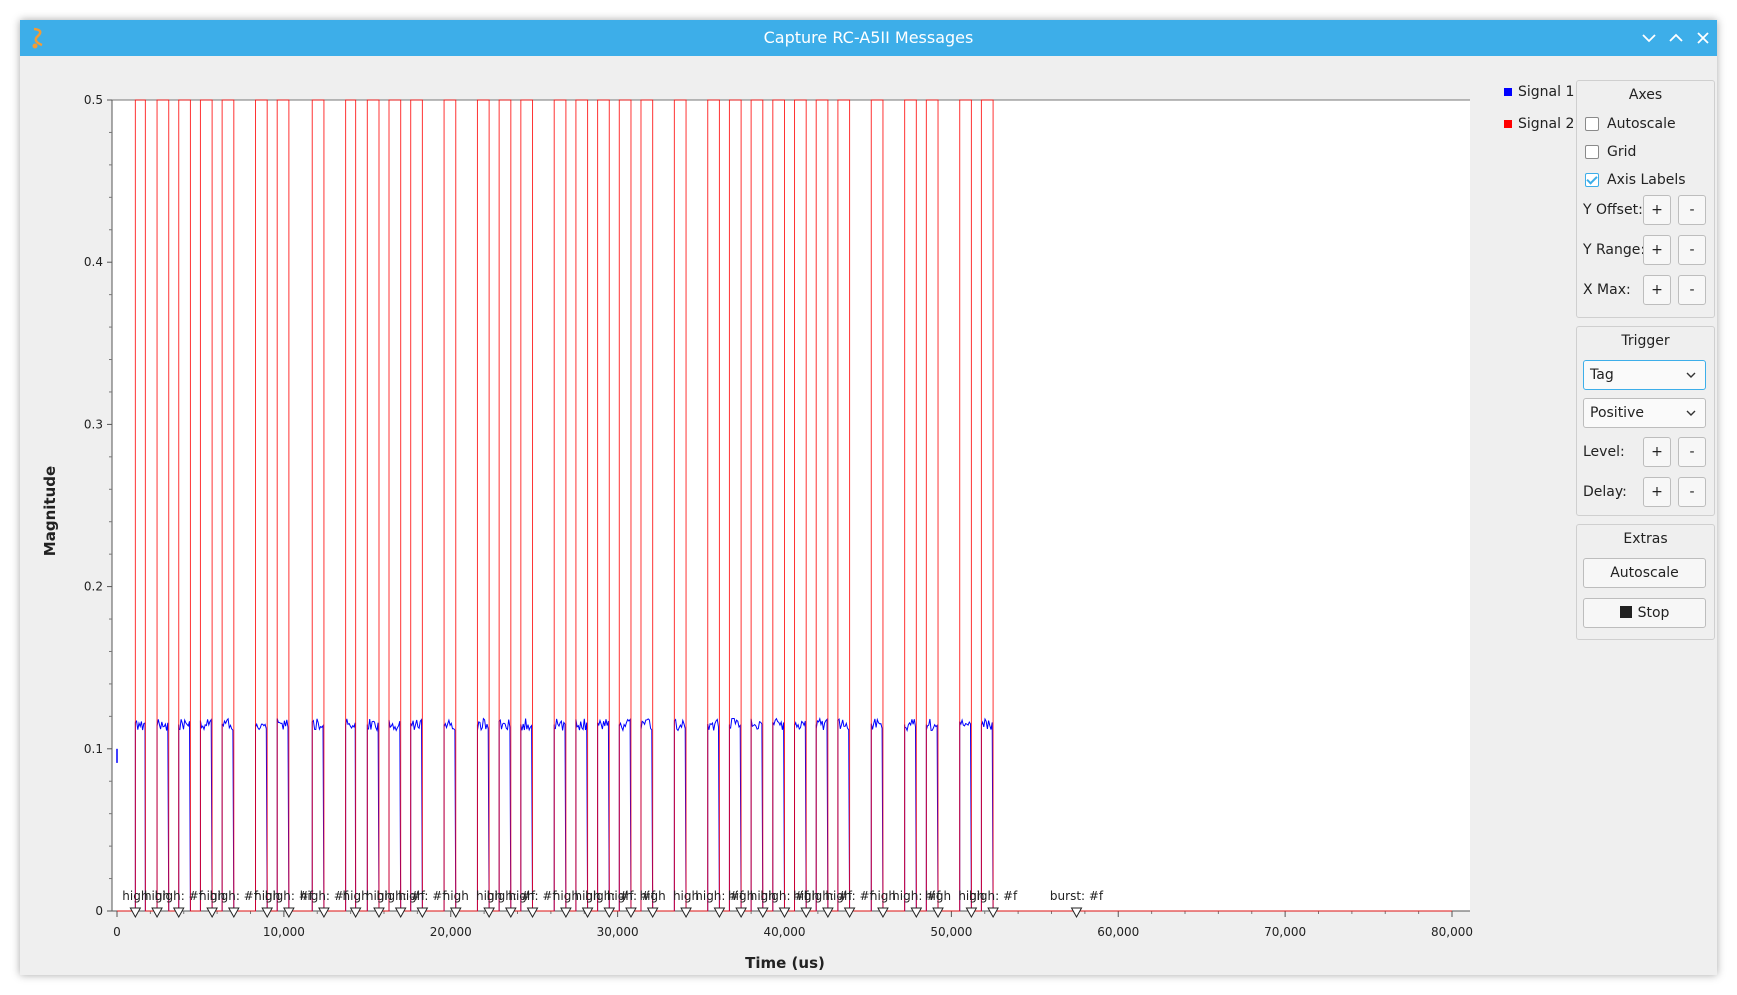 The height and width of the screenshot is (995, 1737). Describe the element at coordinates (1692, 290) in the screenshot. I see `x-max-minus-button: -` at that location.